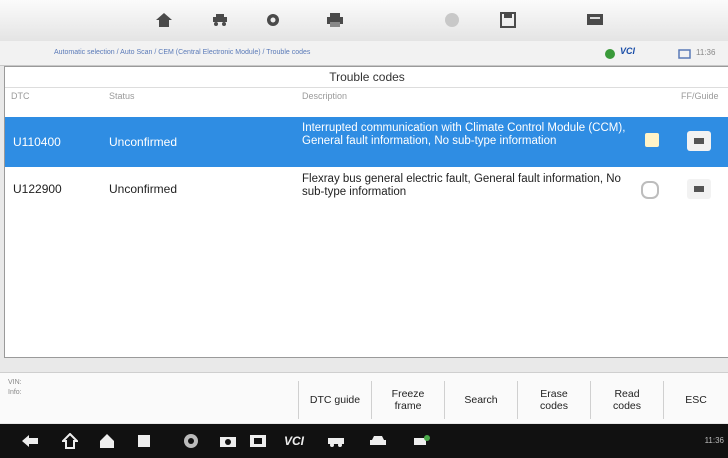 This screenshot has height=458, width=728. Describe the element at coordinates (364, 441) in the screenshot. I see `android-nav-bar: VCI 11:36` at that location.